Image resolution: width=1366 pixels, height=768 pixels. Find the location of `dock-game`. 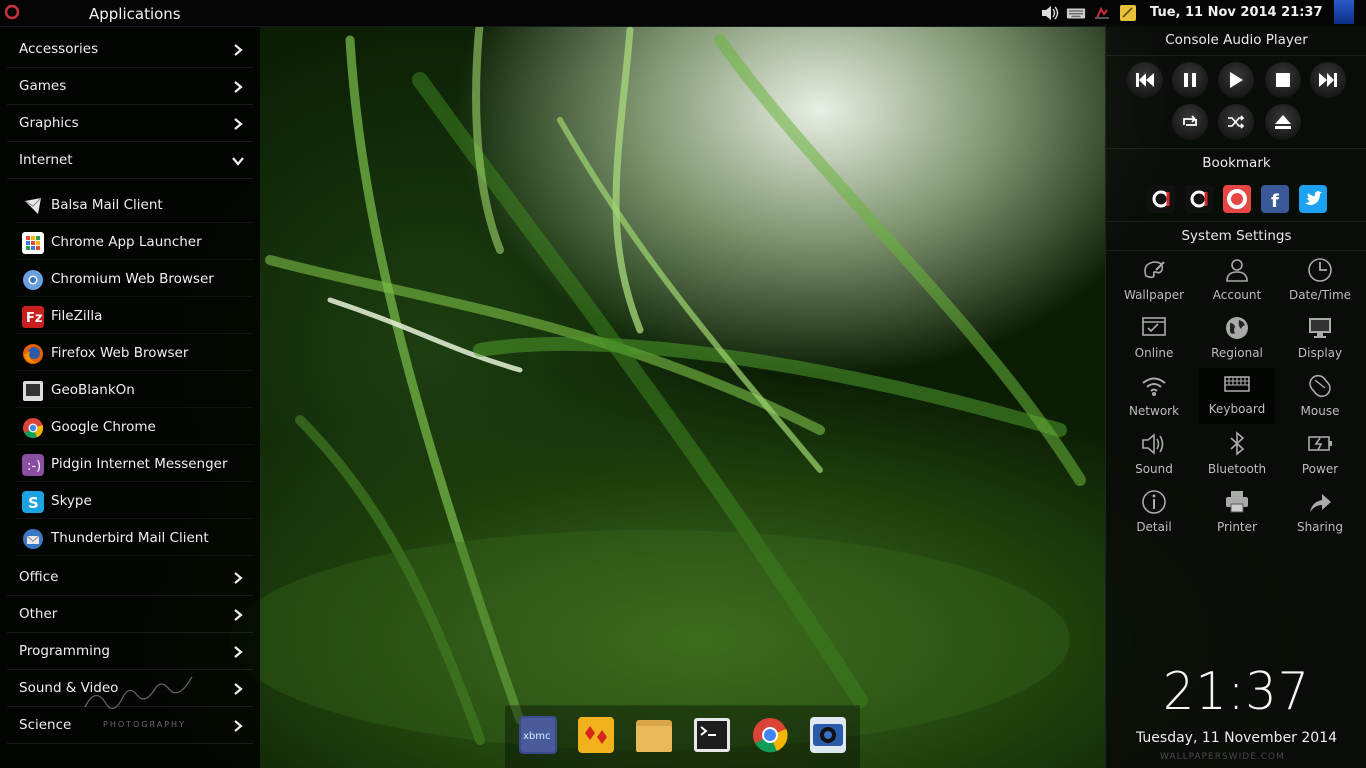

dock-game is located at coordinates (596, 735).